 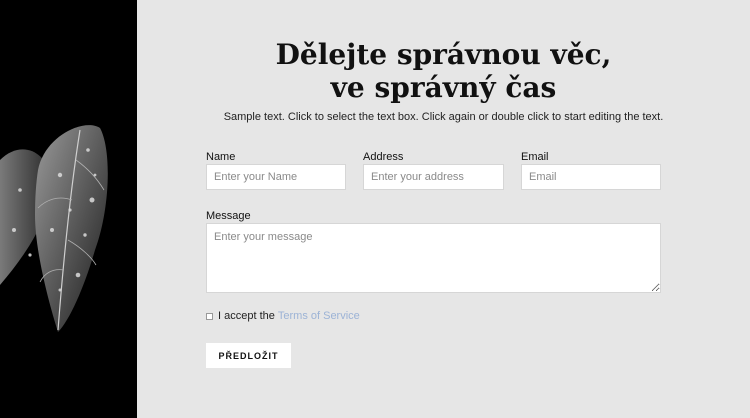 I want to click on terms-consent-row: I accept the Terms of Service, so click(x=283, y=316).